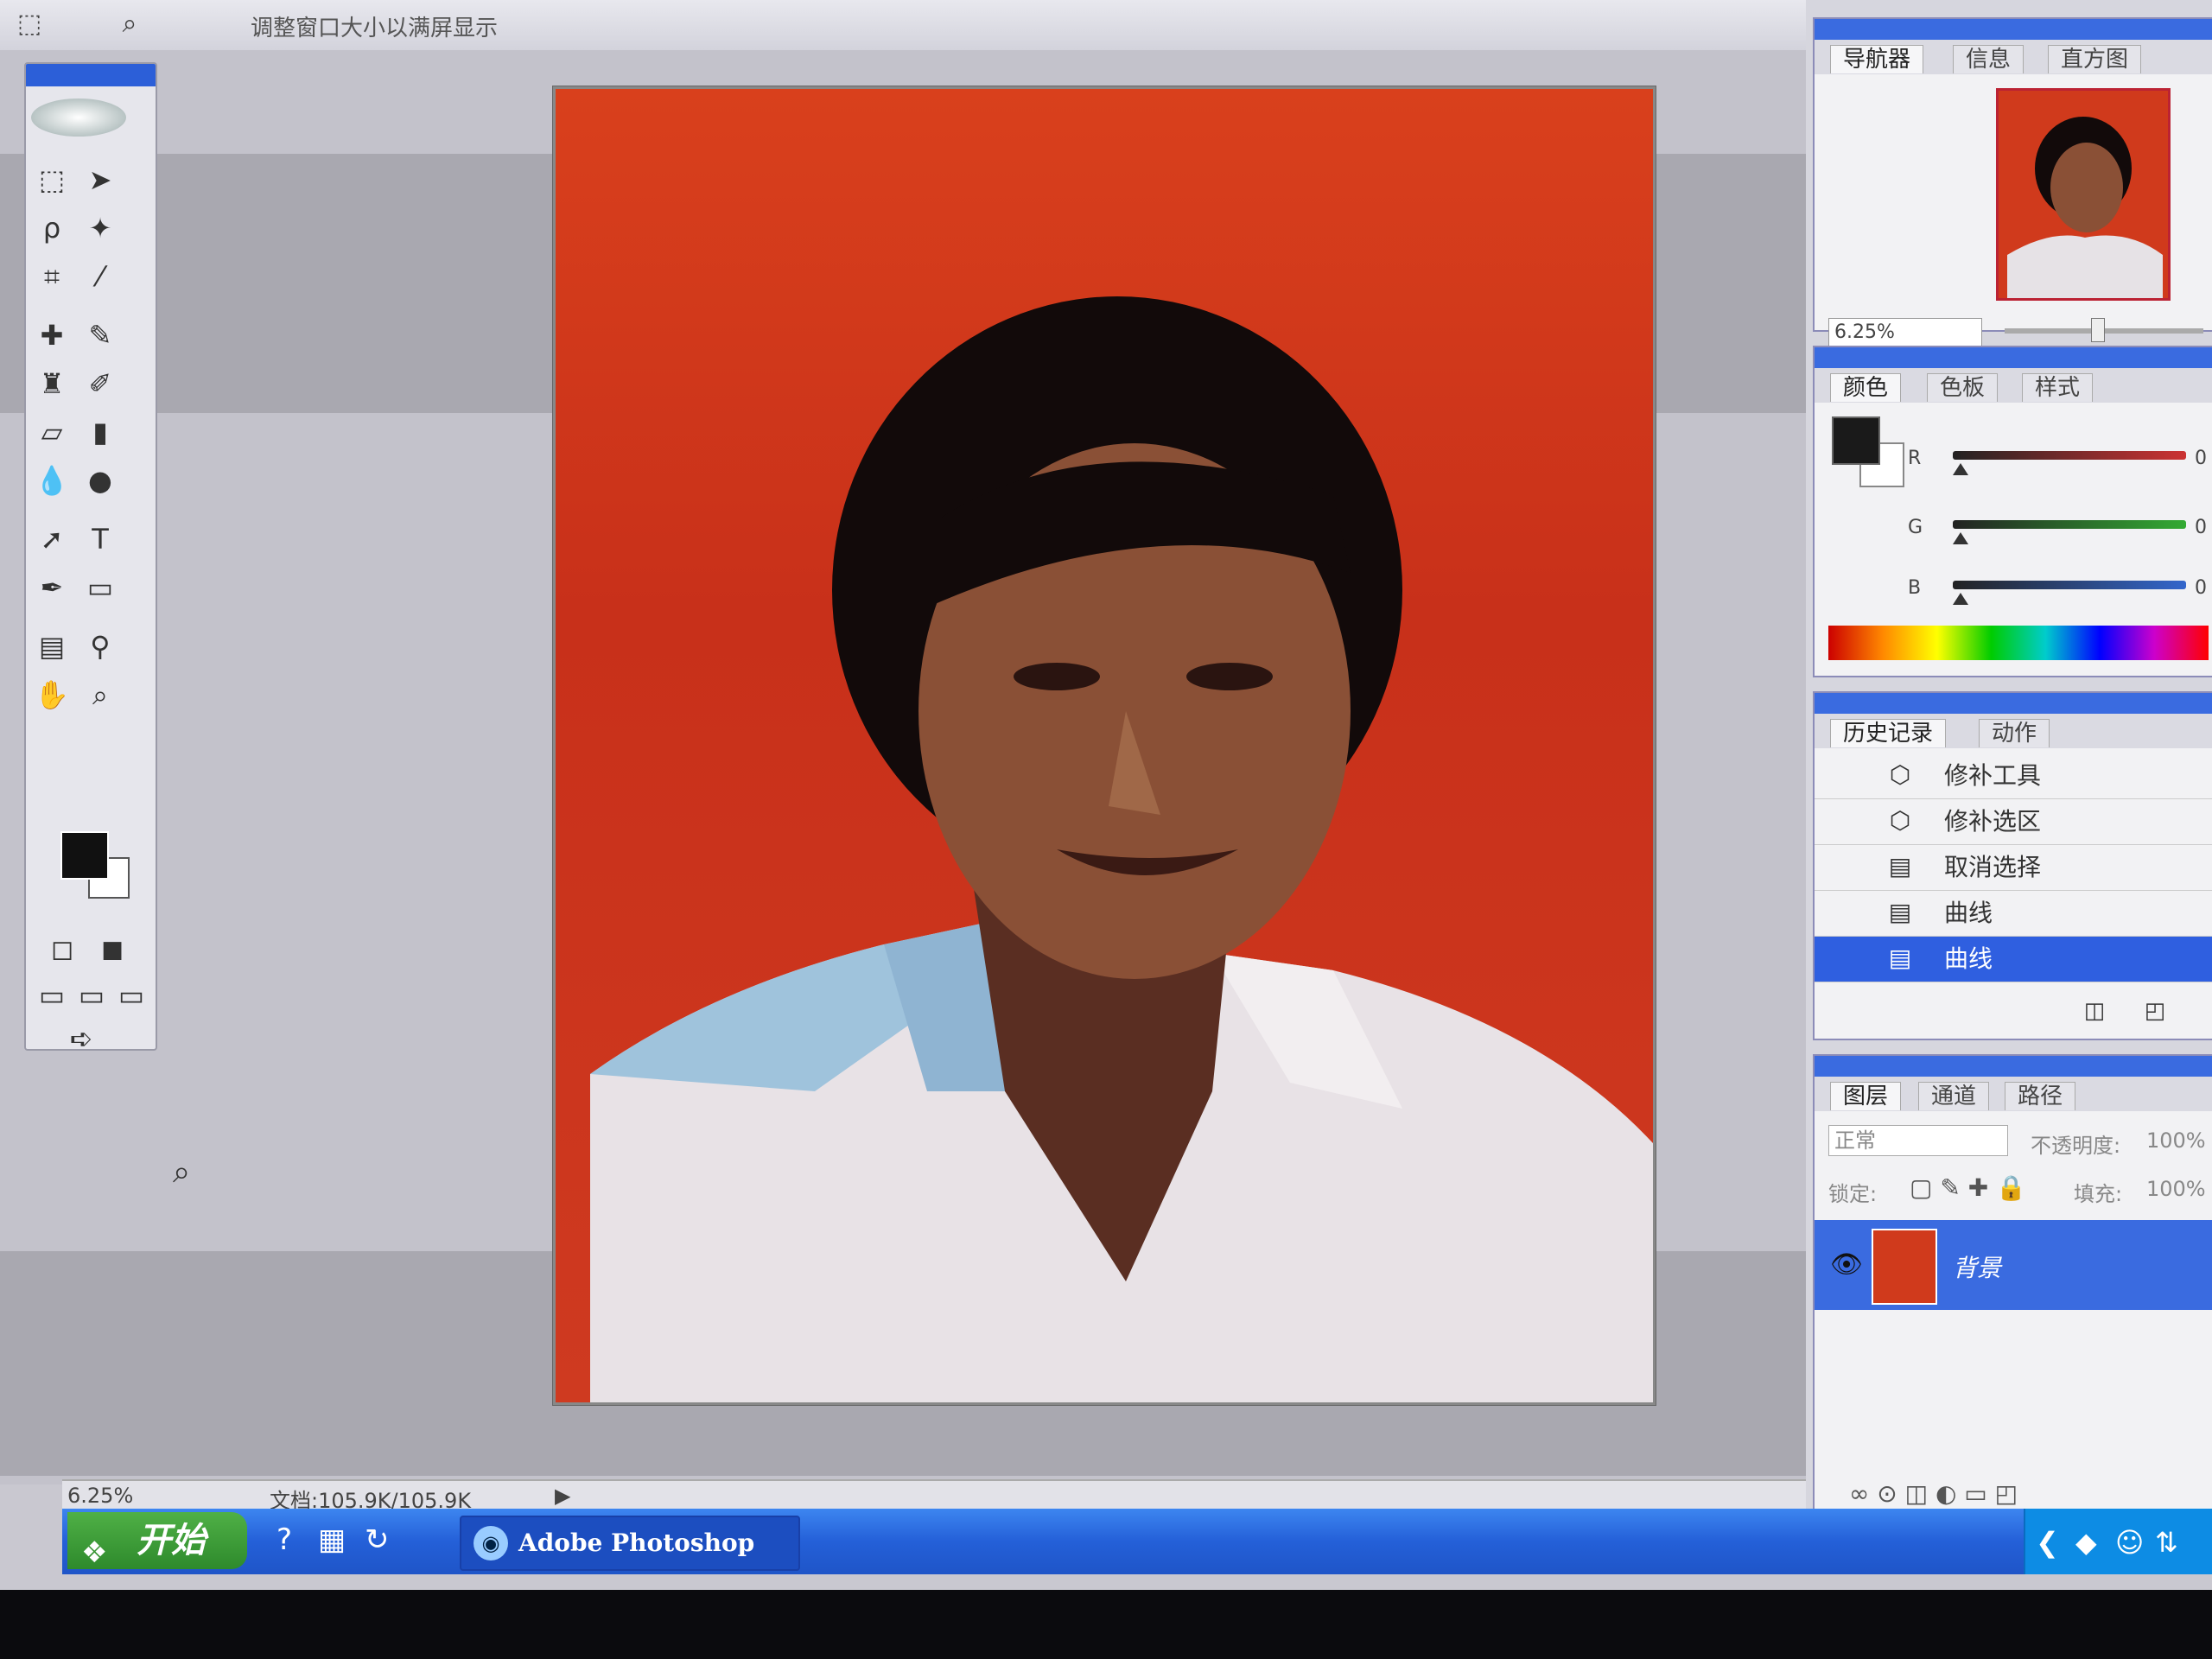 The width and height of the screenshot is (2212, 1659). Describe the element at coordinates (1968, 1187) in the screenshot. I see `lock-icons: ▢ ✎ ✚ 🔒` at that location.